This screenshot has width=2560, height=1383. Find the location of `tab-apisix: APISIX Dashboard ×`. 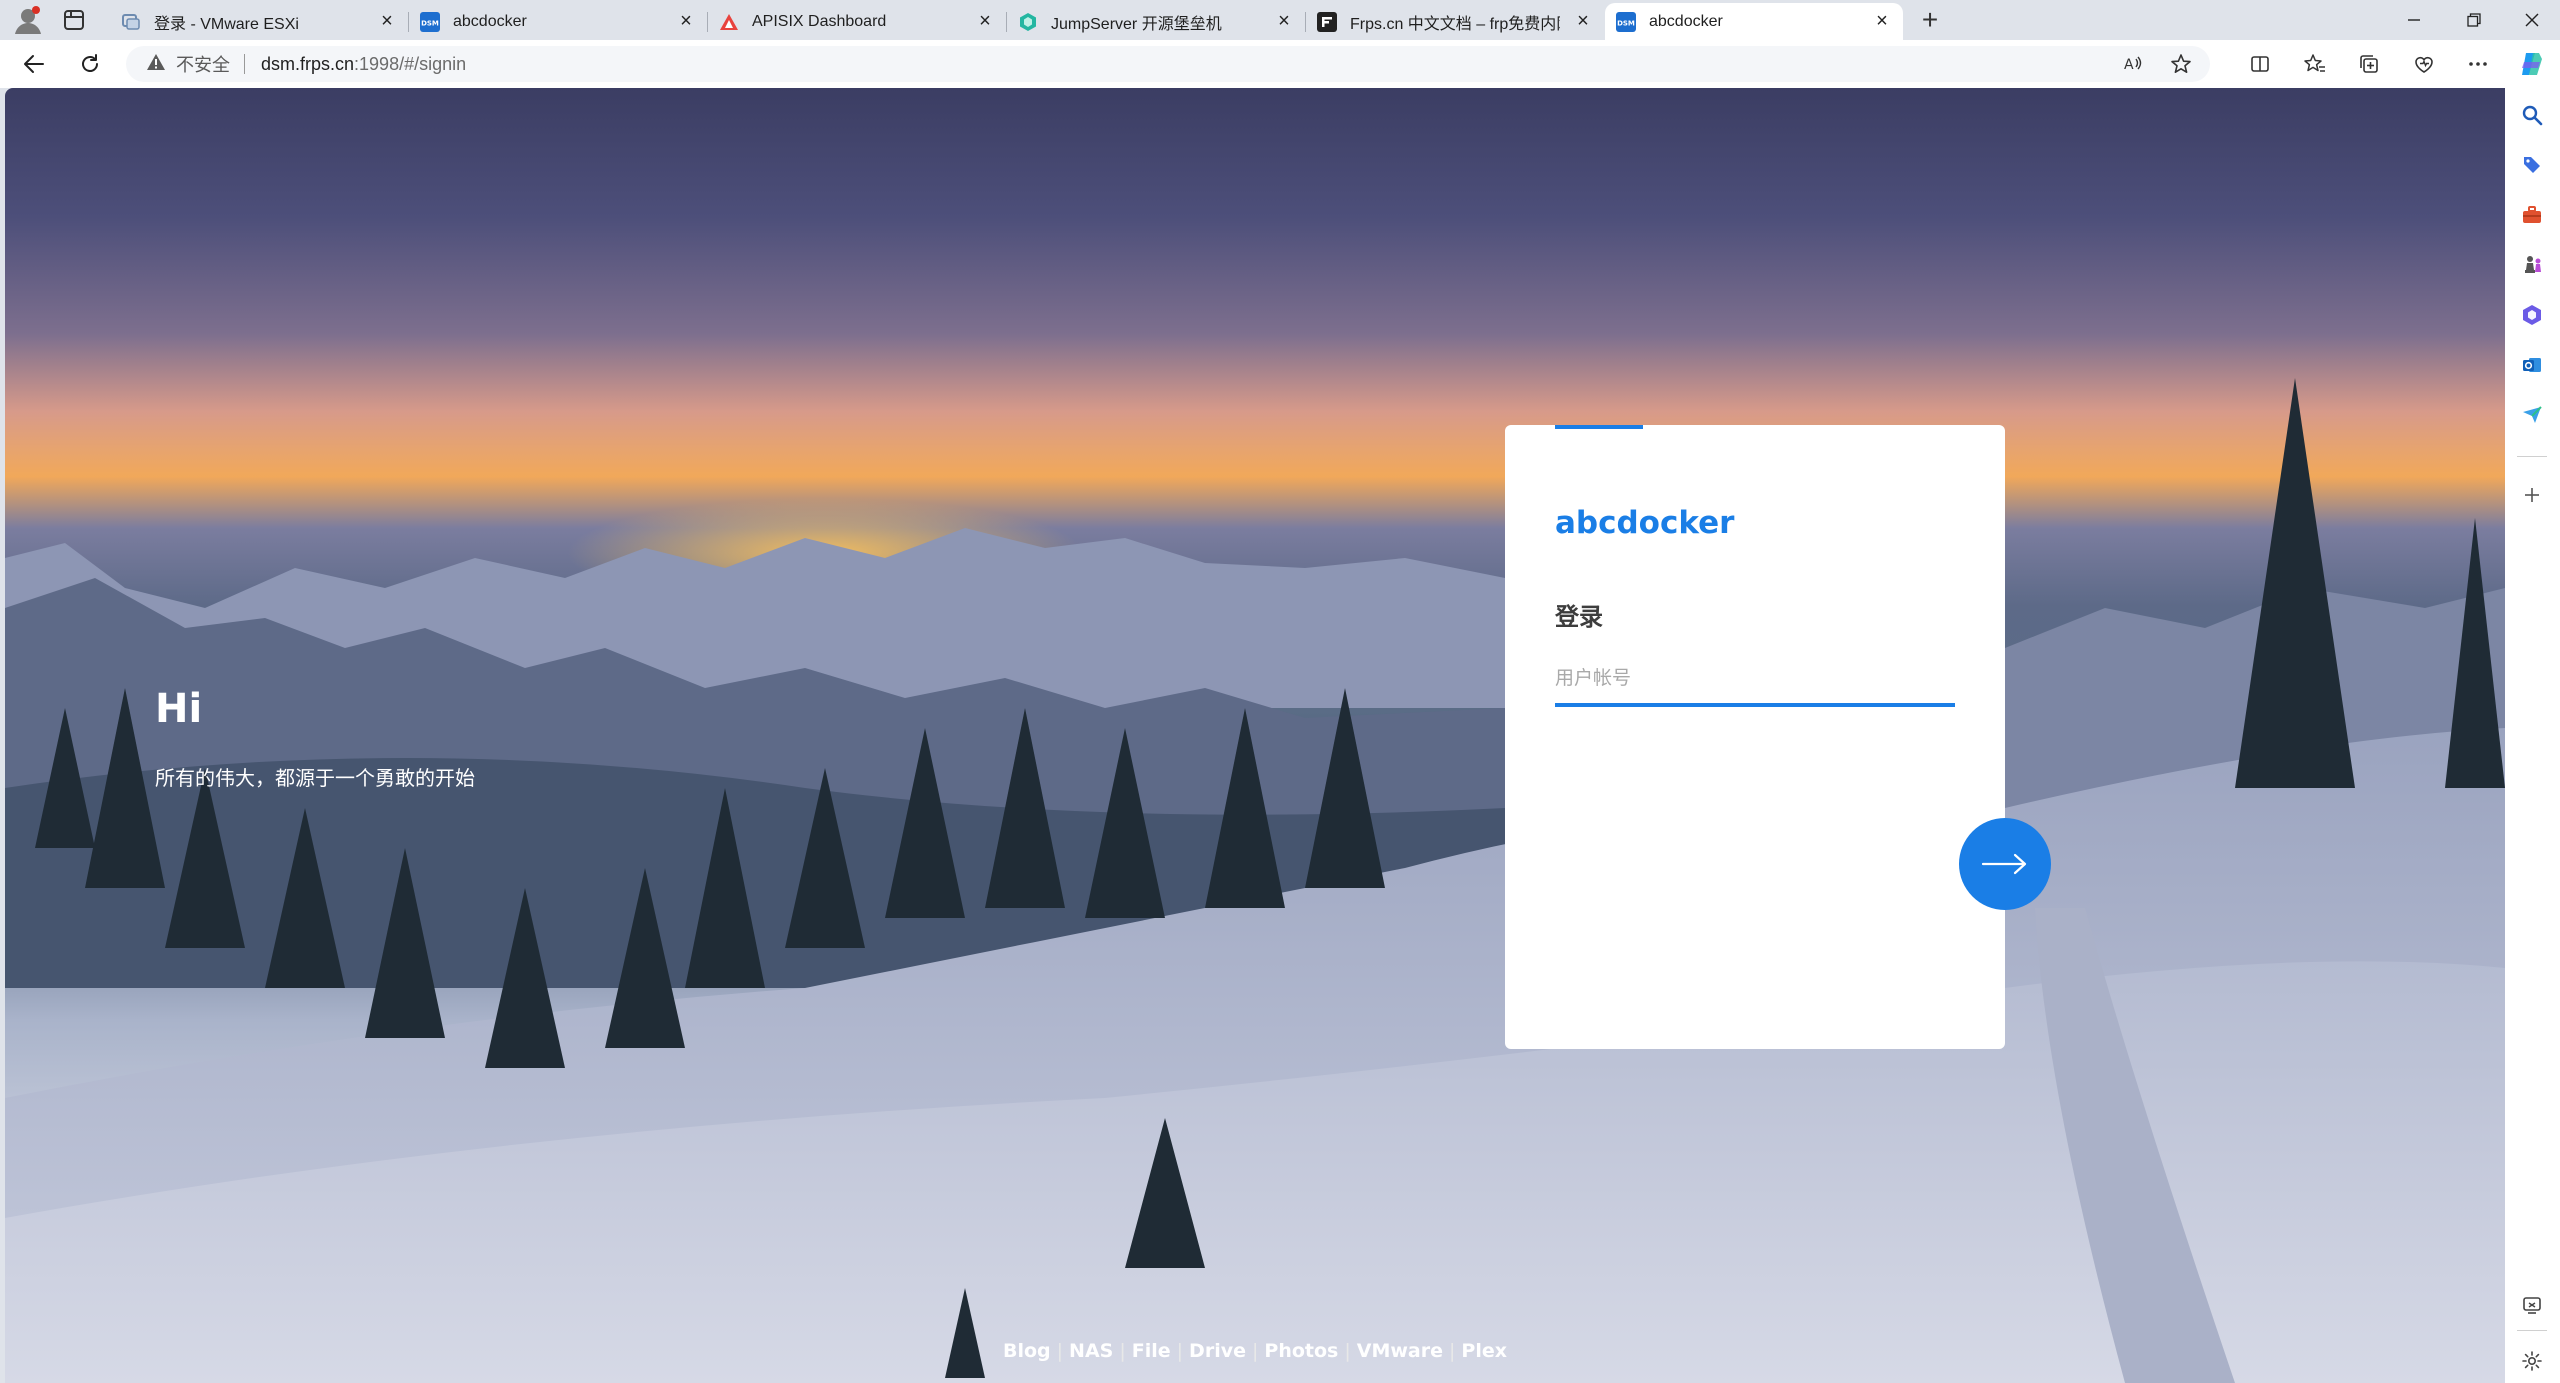

tab-apisix: APISIX Dashboard × is located at coordinates (857, 21).